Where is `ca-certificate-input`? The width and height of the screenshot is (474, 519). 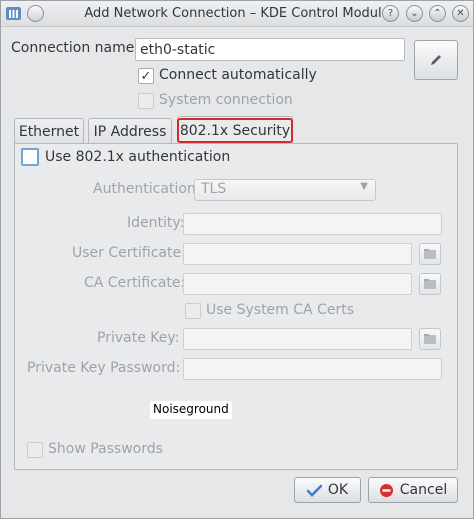
ca-certificate-input is located at coordinates (297, 284).